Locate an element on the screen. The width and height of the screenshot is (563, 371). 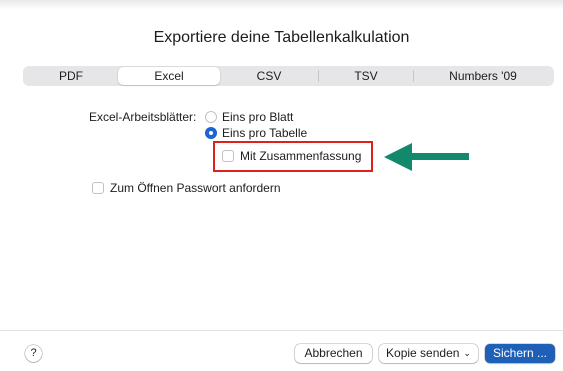
summary-checkbox-label: Mit Zusammenfassung is located at coordinates (300, 156).